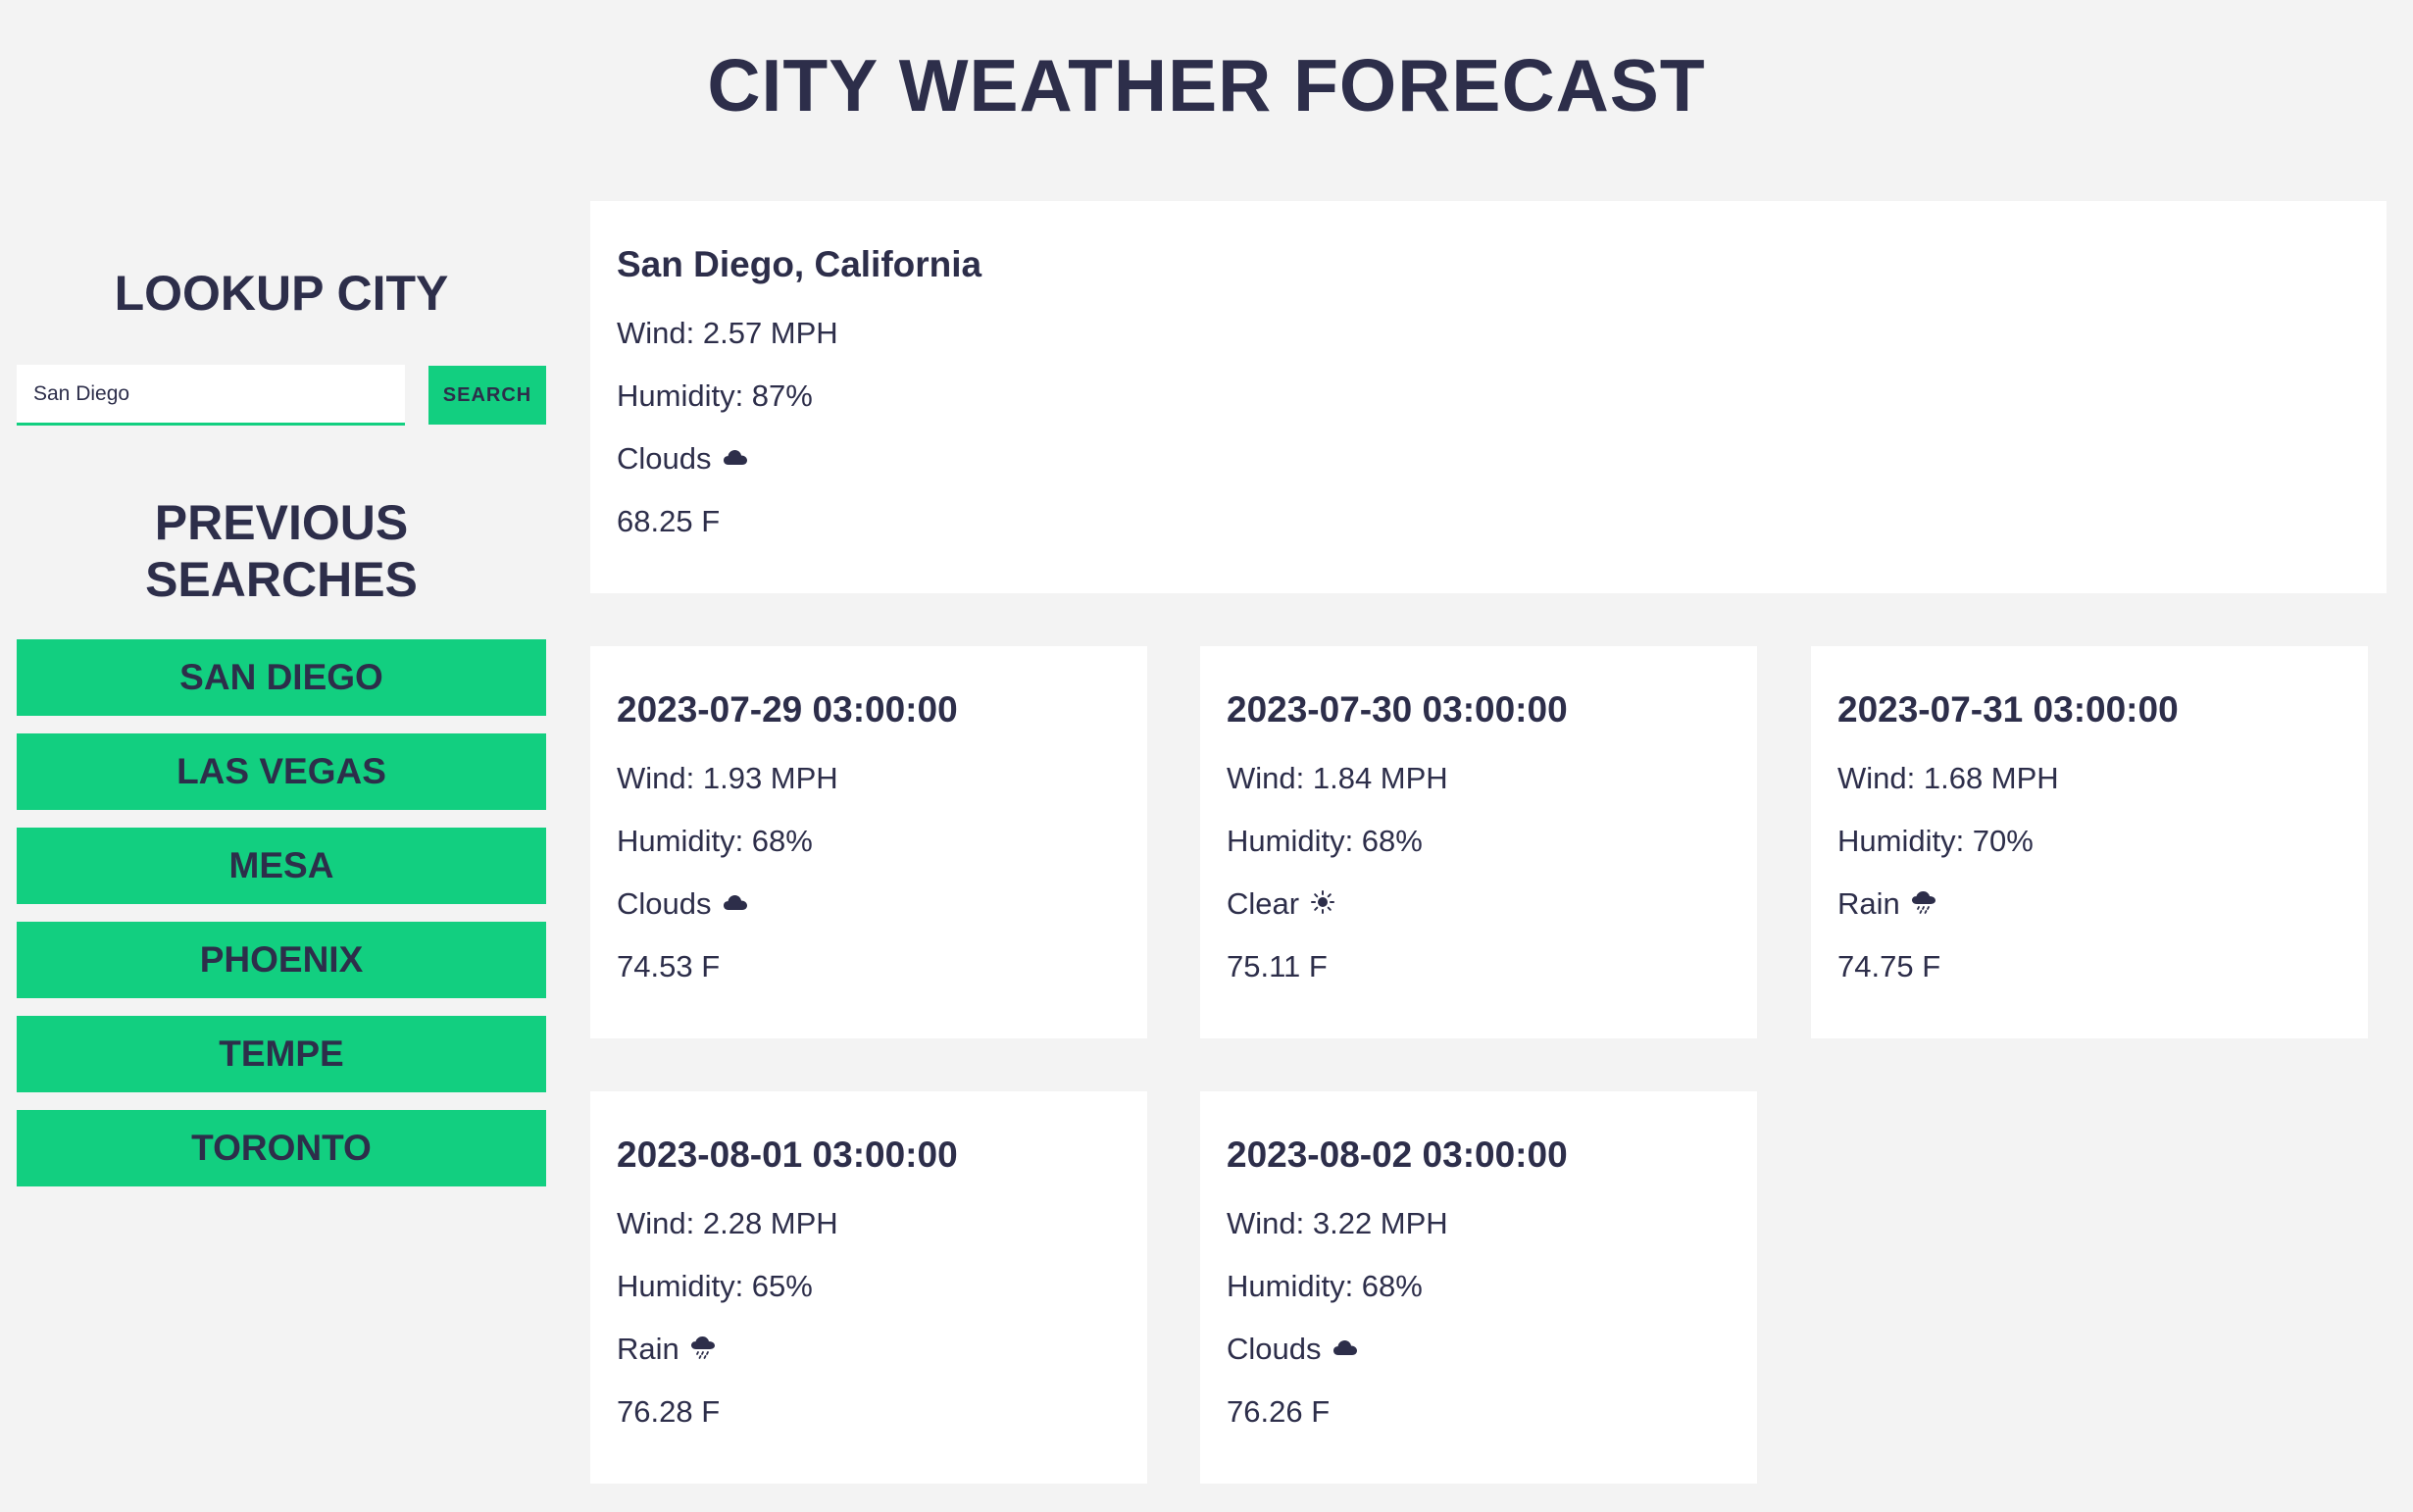 Image resolution: width=2413 pixels, height=1512 pixels. I want to click on history-button-mesa: MESA, so click(281, 866).